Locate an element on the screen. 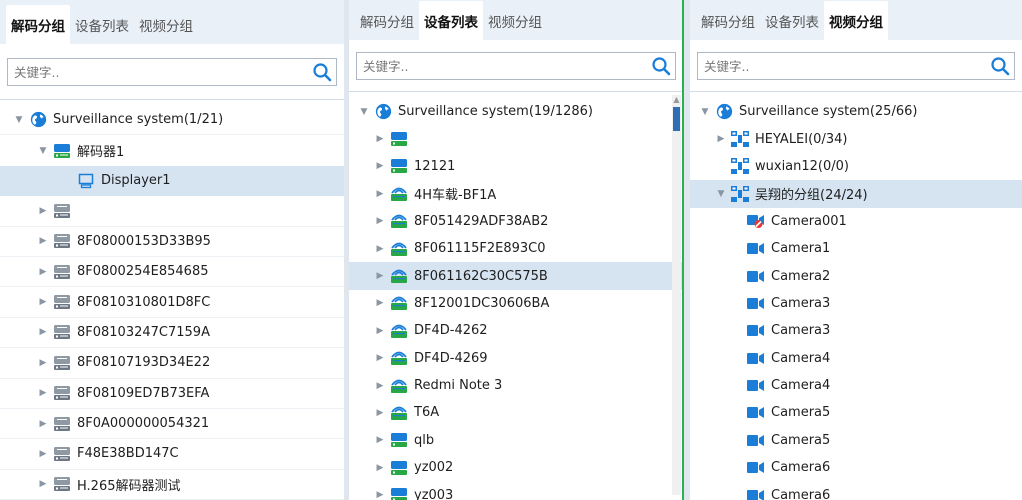 The image size is (1022, 500). tree-node: ▼ Surveillance system(19/1286) is located at coordinates (516, 111).